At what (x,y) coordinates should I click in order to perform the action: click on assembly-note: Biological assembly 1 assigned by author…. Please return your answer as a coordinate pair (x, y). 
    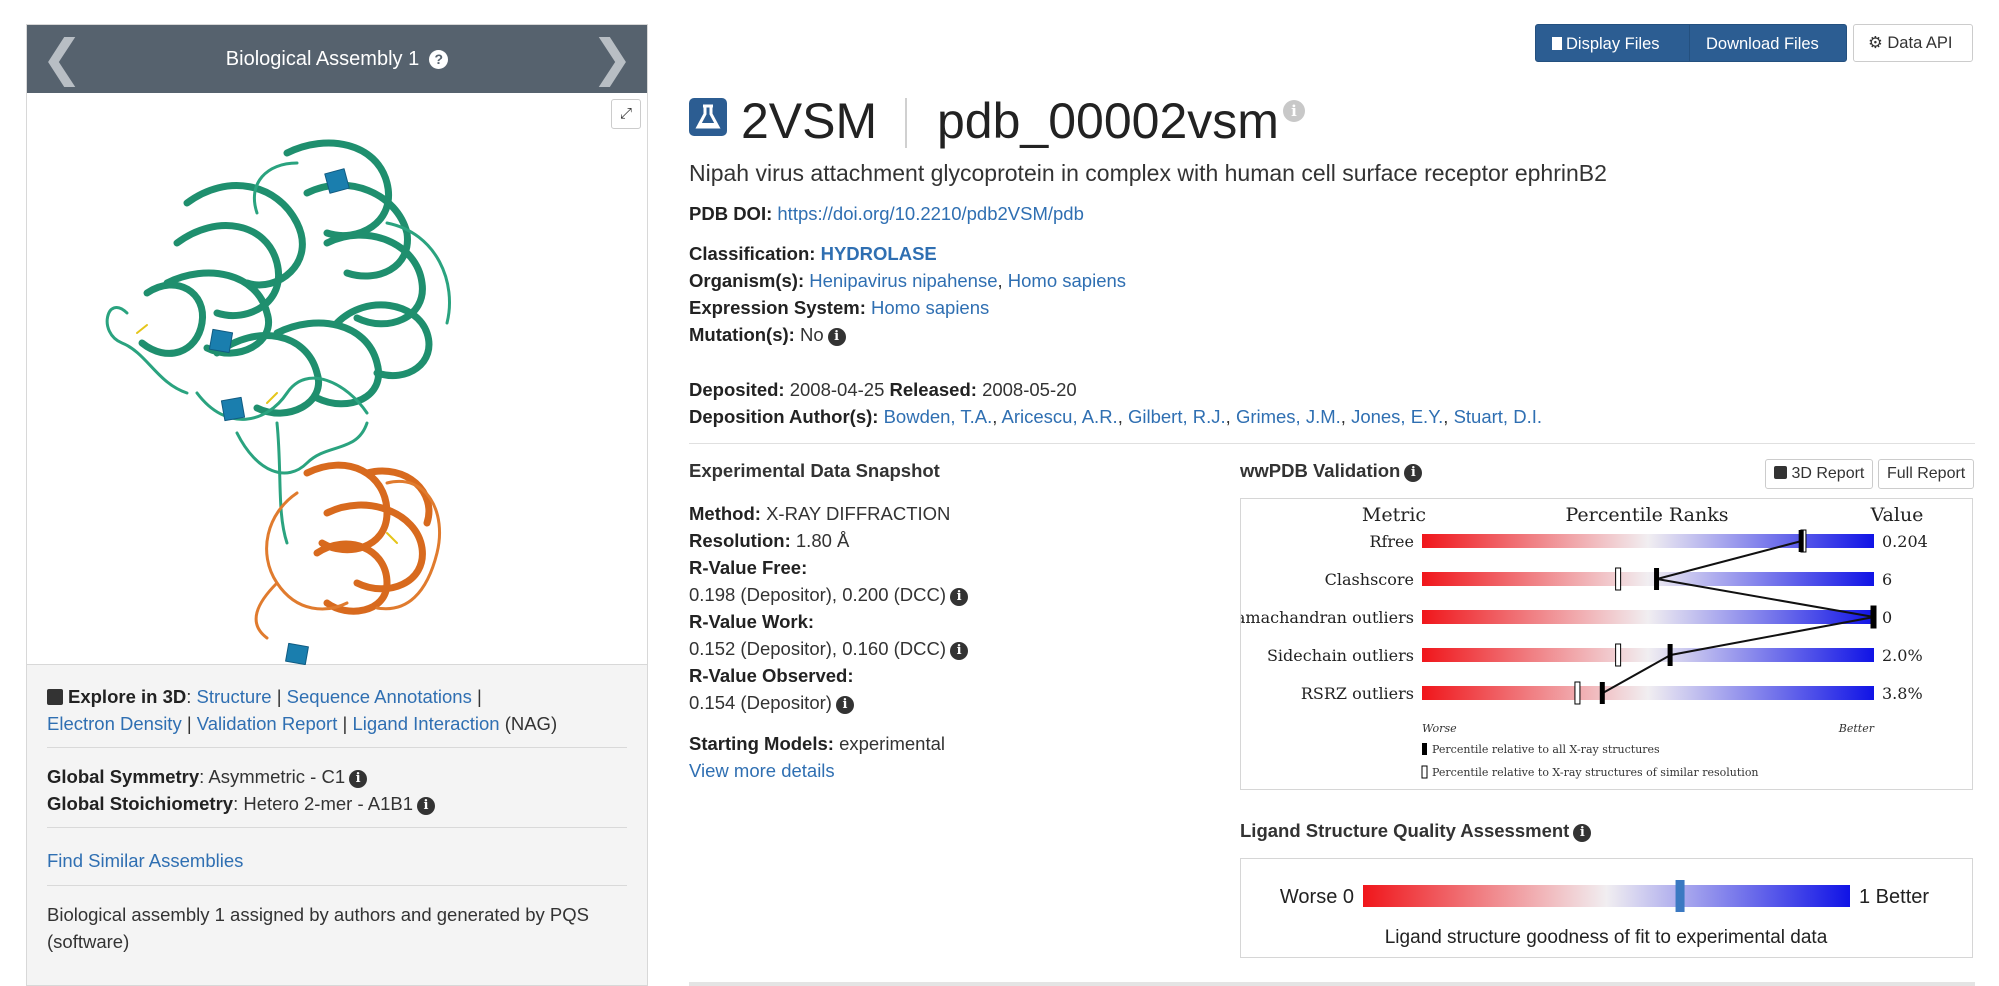
    Looking at the image, I should click on (318, 928).